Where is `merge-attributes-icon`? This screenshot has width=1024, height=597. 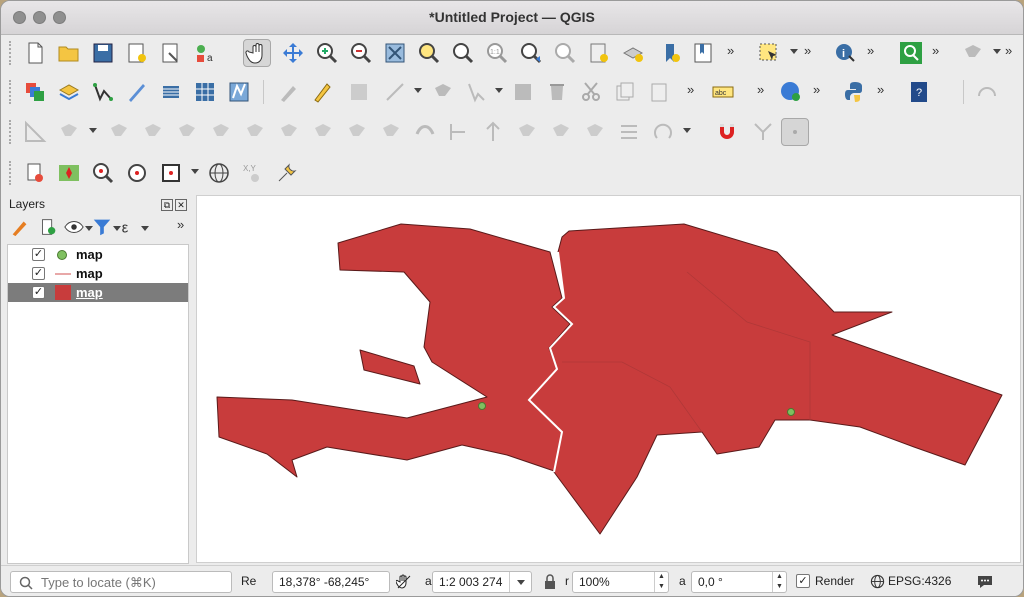 merge-attributes-icon is located at coordinates (459, 132).